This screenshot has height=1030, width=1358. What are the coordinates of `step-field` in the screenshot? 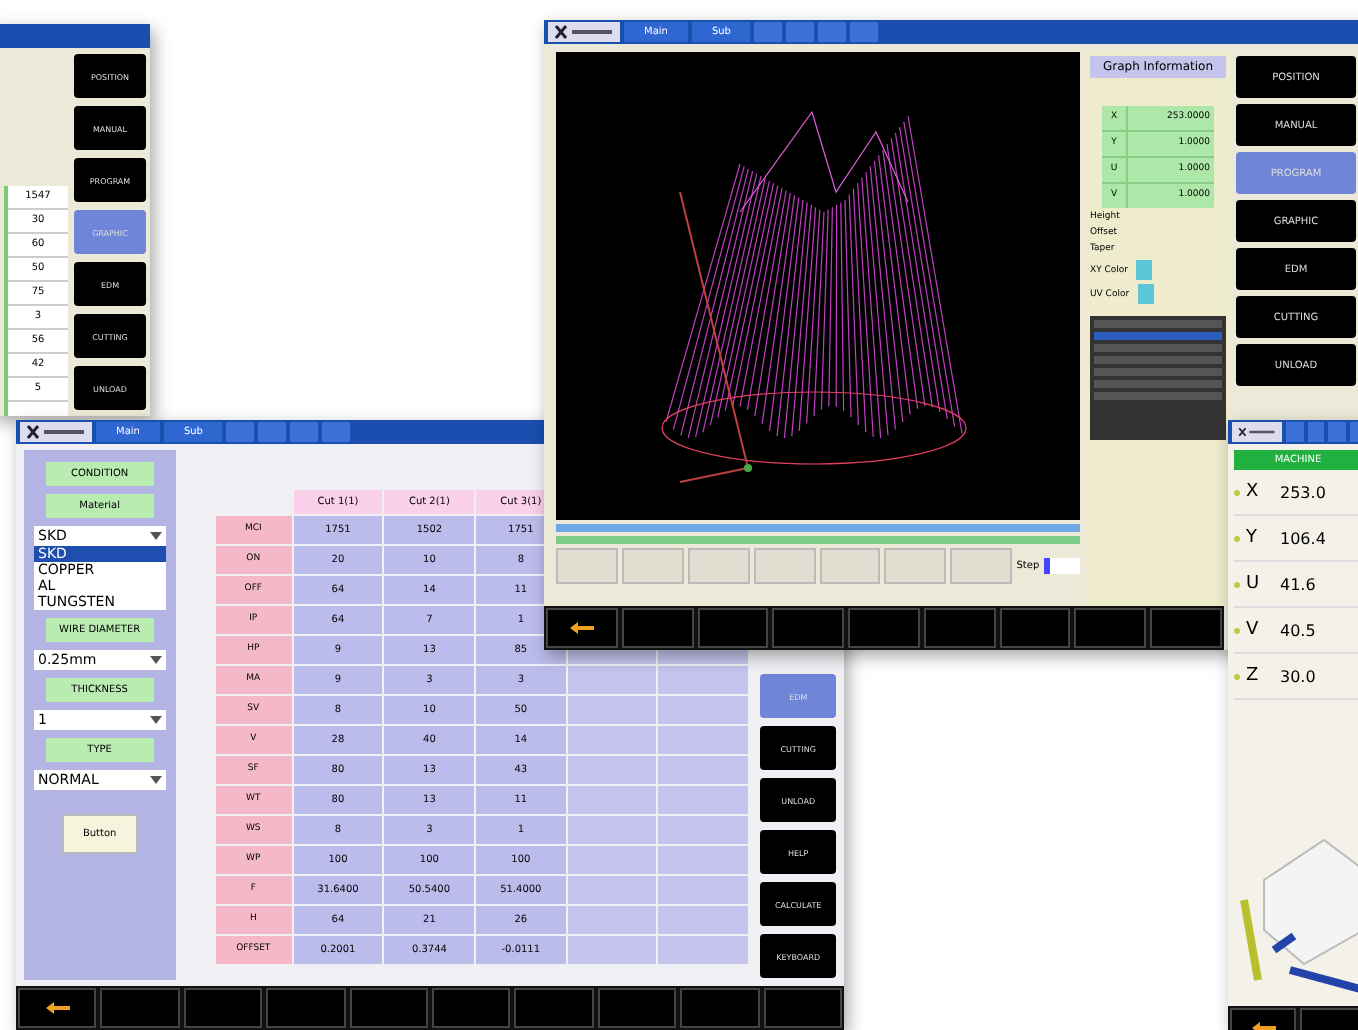 It's located at (1062, 566).